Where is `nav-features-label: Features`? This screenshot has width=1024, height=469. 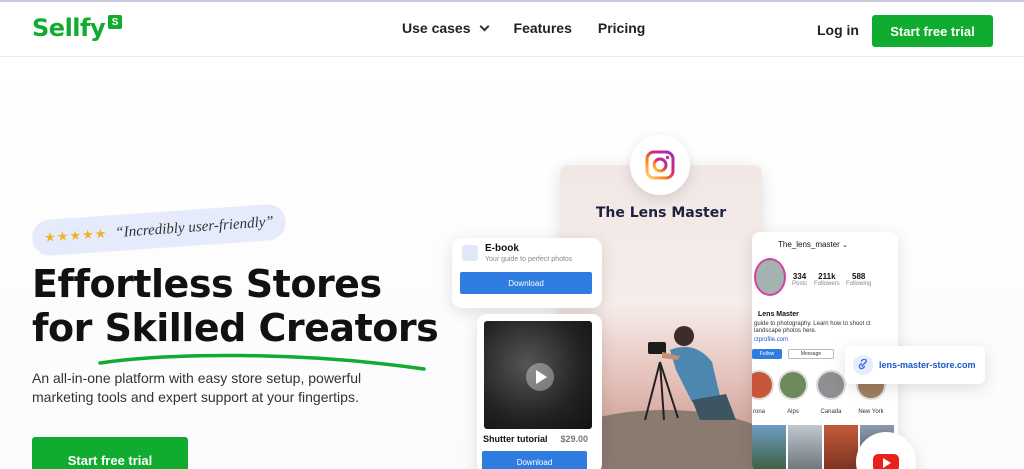 nav-features-label: Features is located at coordinates (542, 28).